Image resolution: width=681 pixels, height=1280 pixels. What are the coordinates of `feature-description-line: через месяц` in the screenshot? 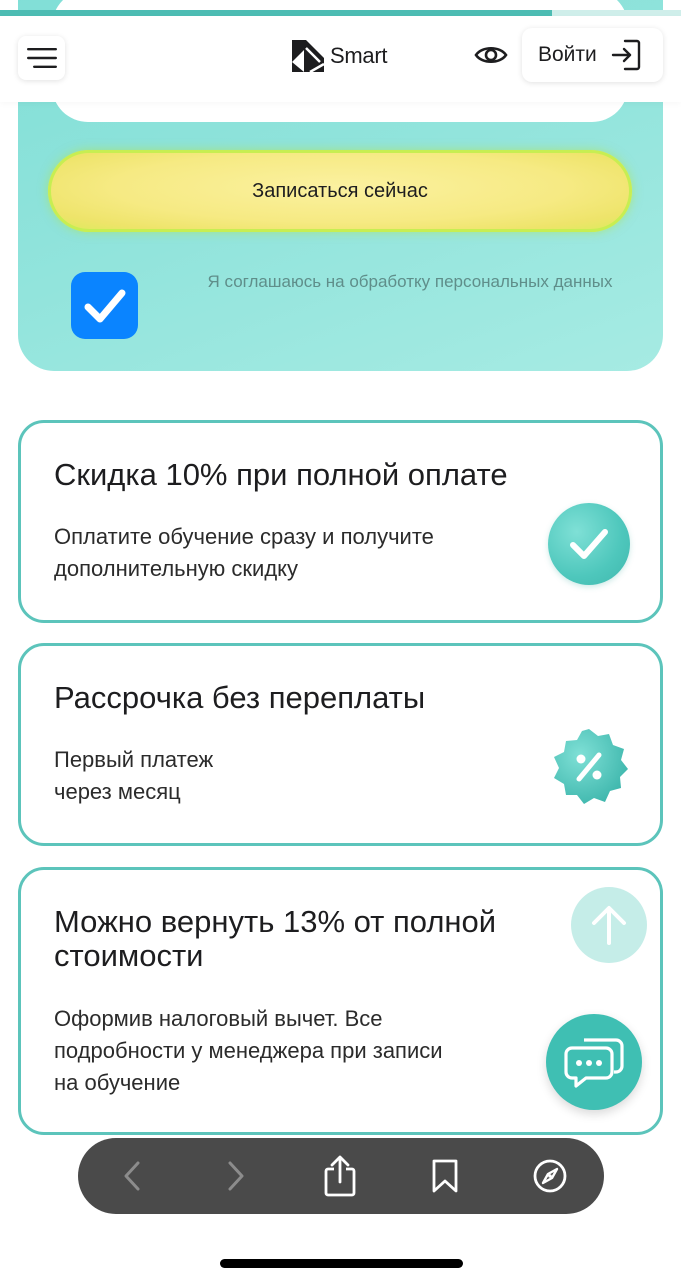 It's located at (117, 791).